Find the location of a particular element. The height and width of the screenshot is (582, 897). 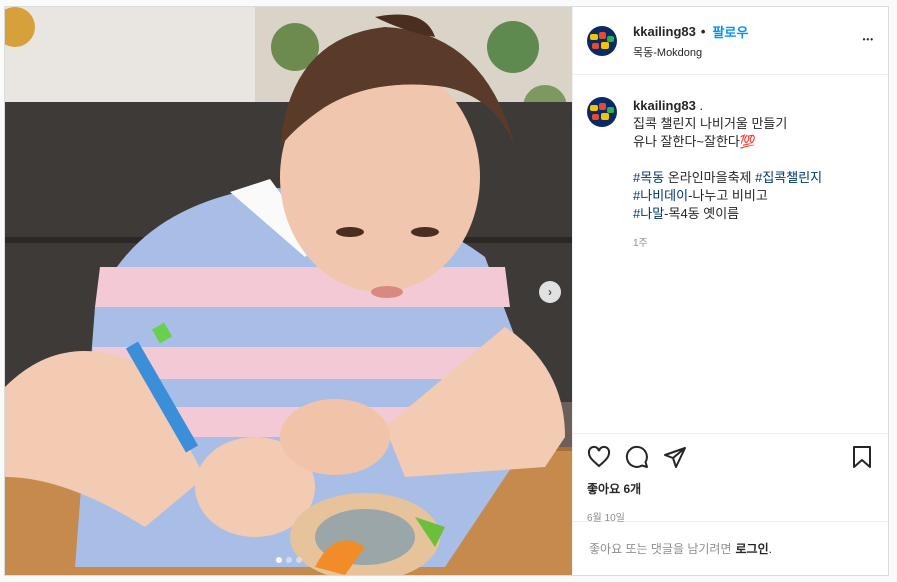

caption-avatar is located at coordinates (602, 112).